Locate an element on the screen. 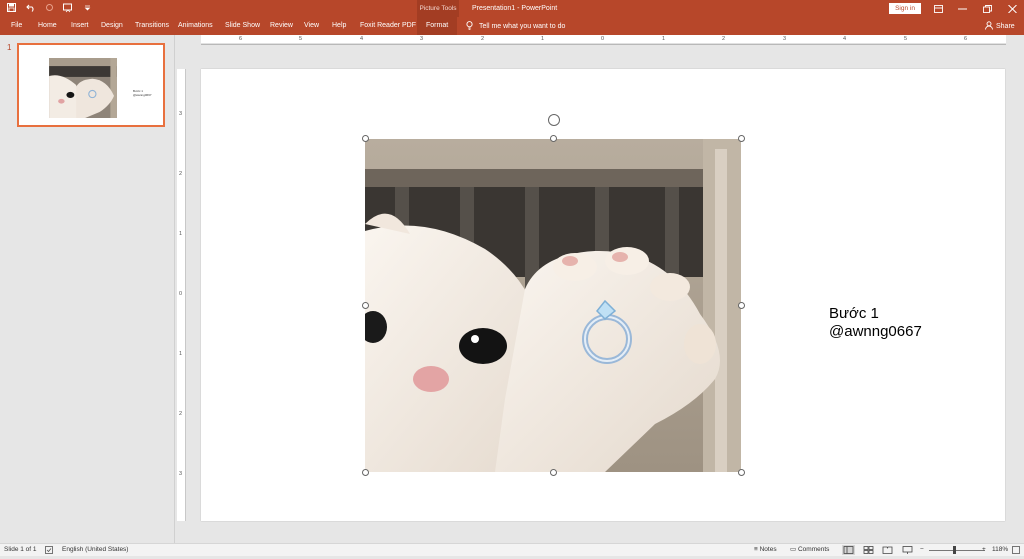 This screenshot has width=1024, height=559. restore-icon is located at coordinates (987, 8).